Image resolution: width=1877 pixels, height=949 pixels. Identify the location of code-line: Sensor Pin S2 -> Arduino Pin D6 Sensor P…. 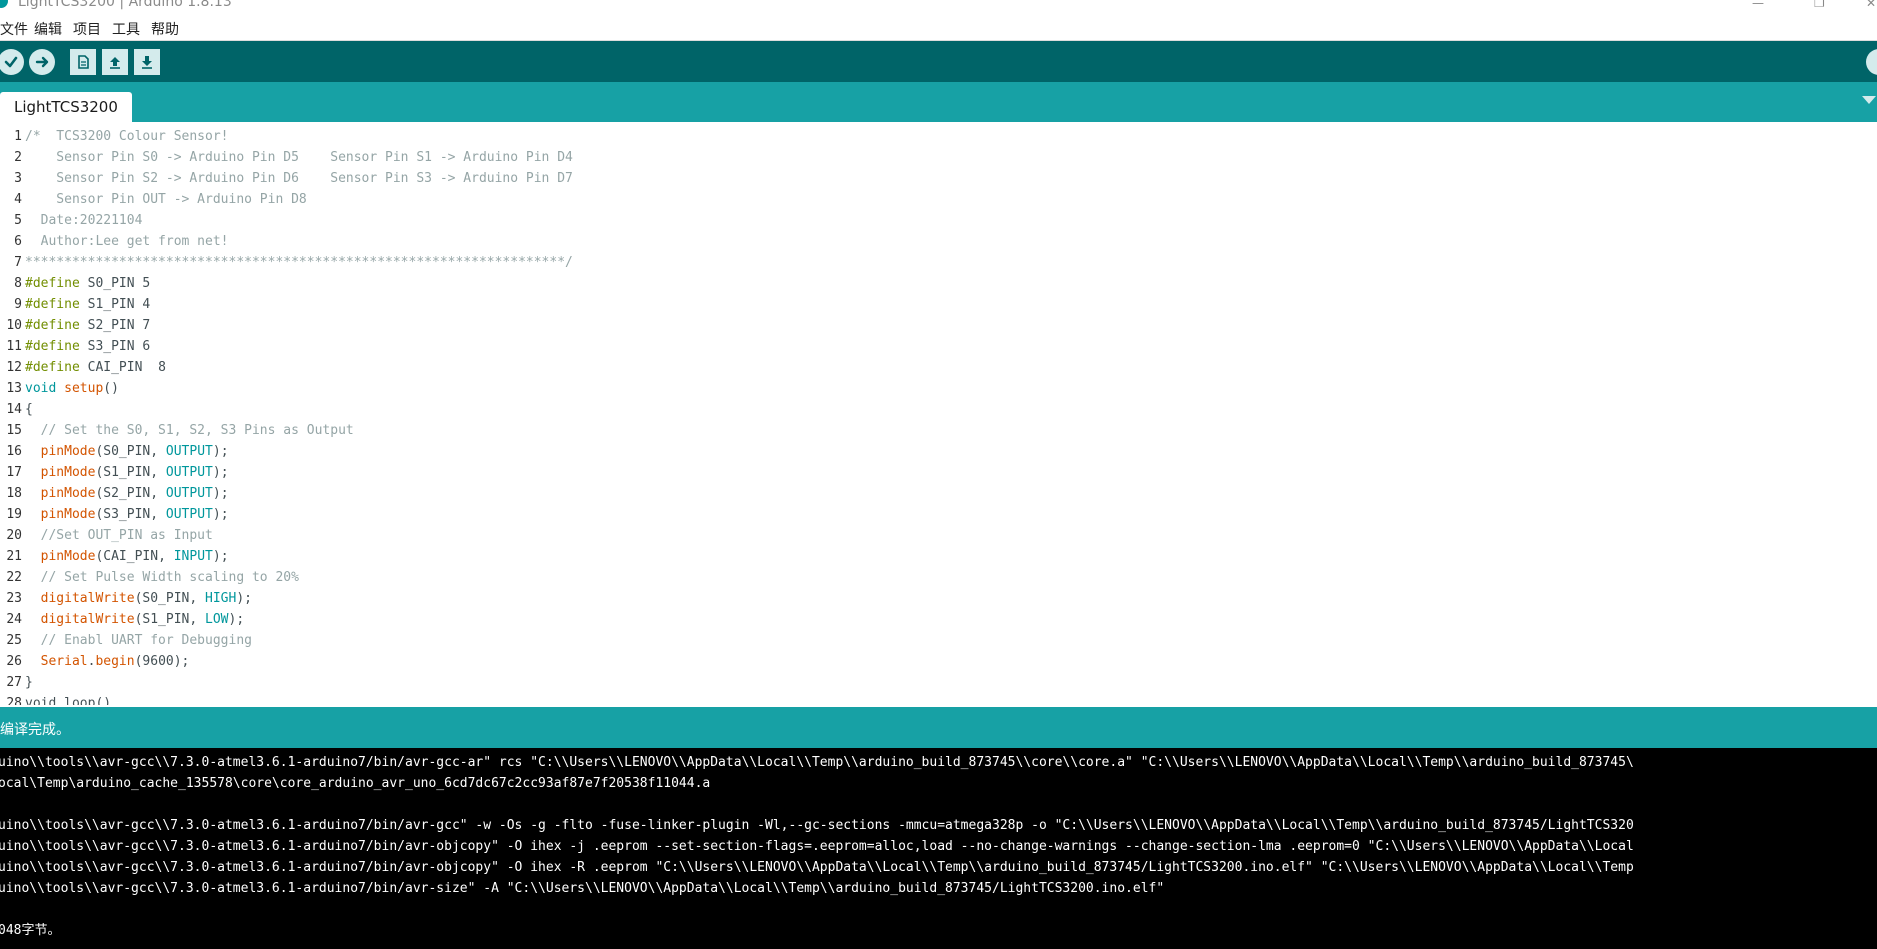
(951, 178).